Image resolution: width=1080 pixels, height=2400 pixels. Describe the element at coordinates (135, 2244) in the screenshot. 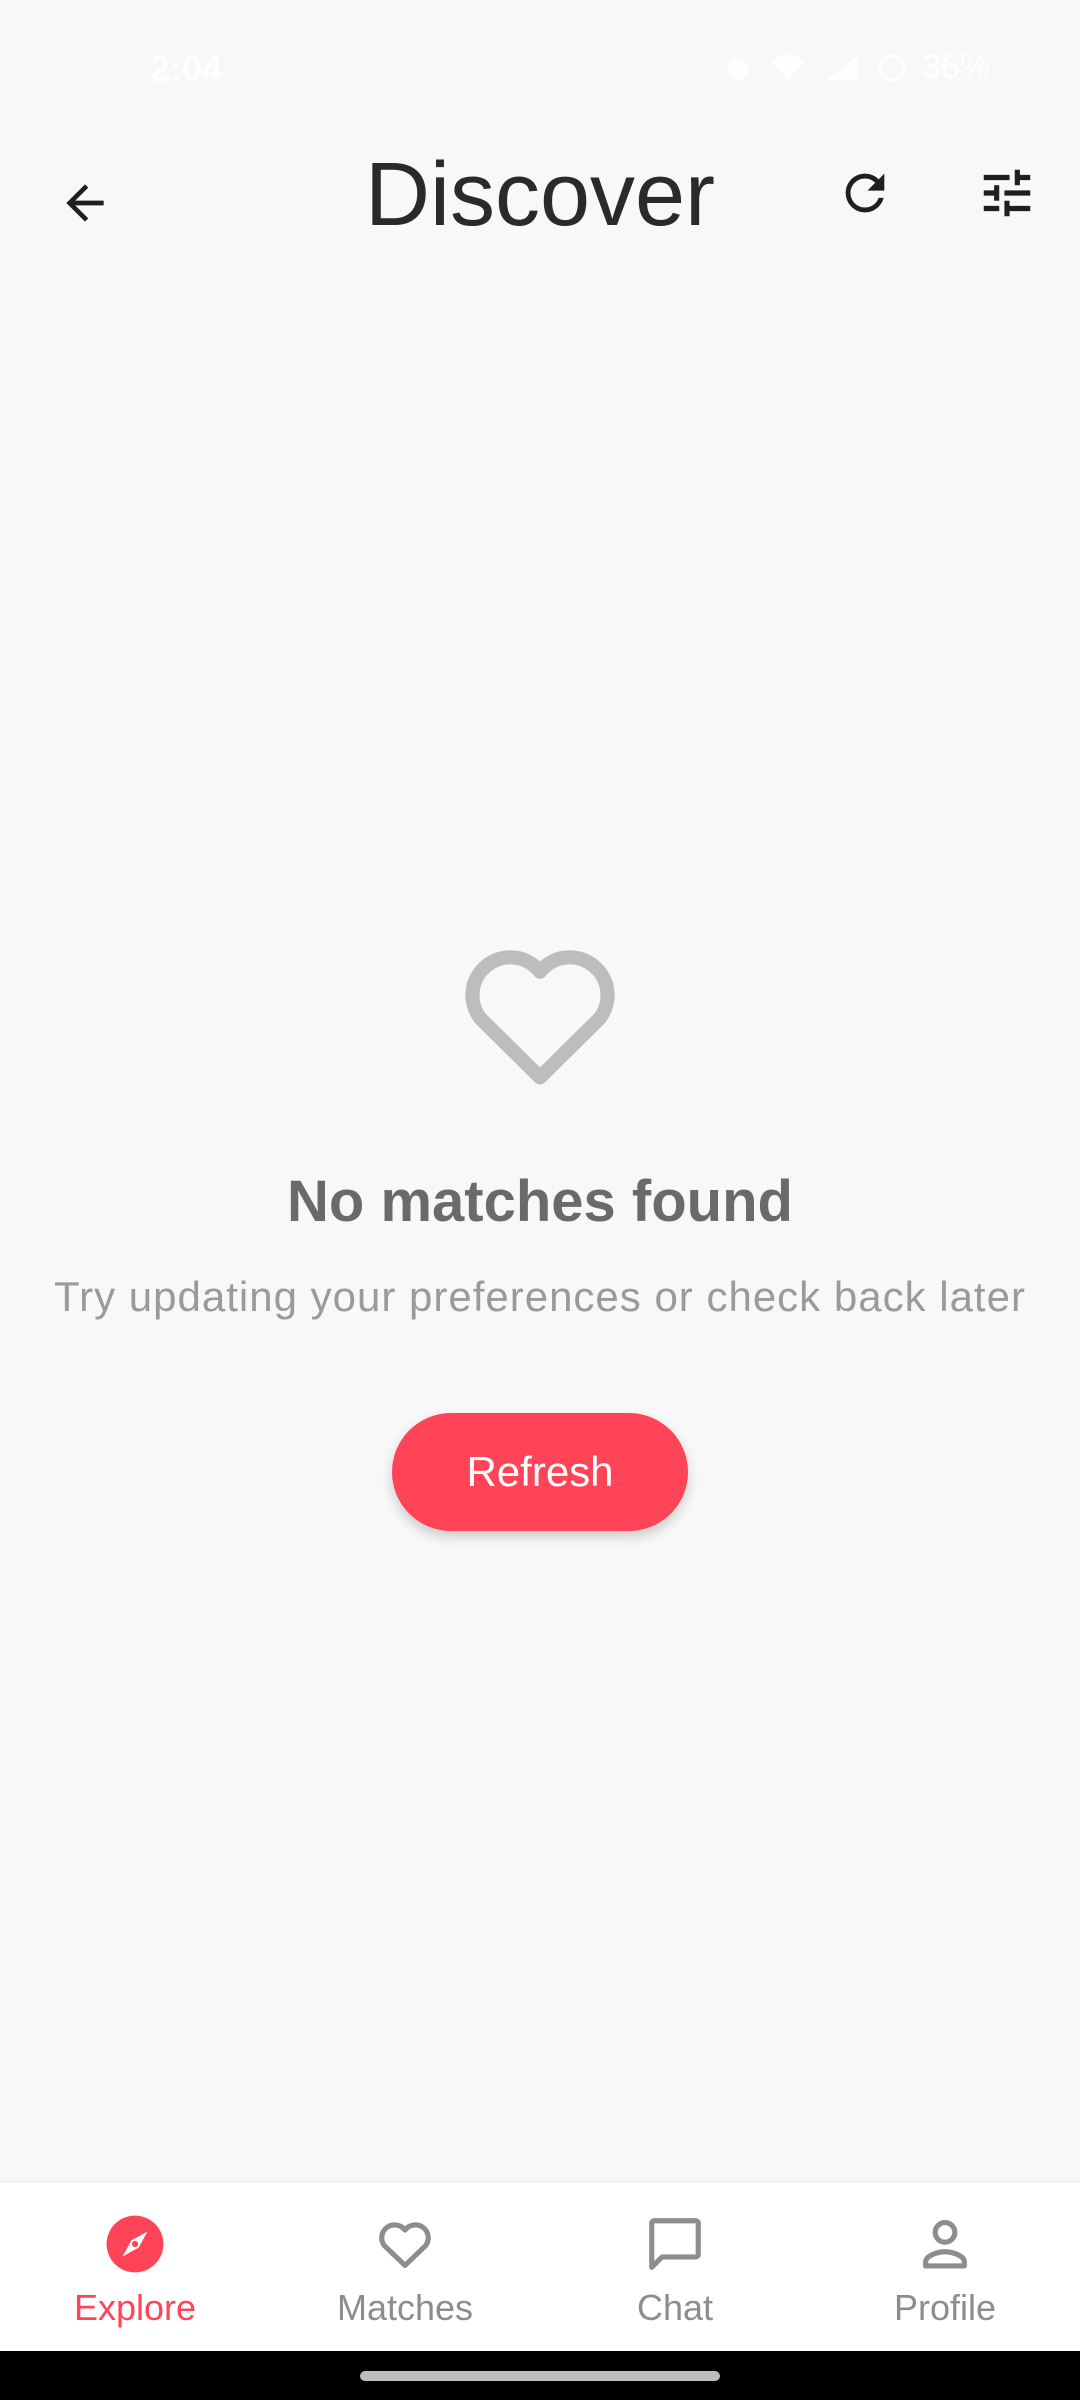

I see `compass-icon` at that location.